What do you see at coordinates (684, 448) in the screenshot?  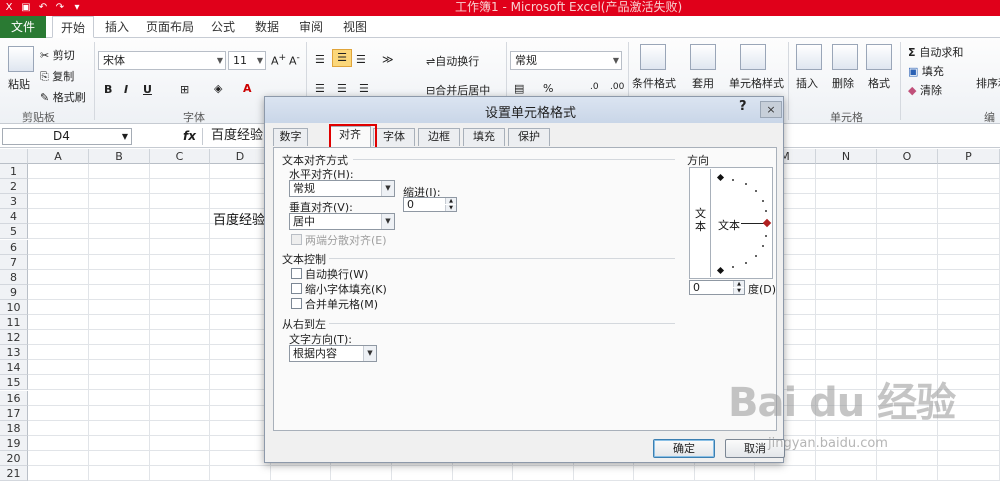 I see `ok-button: 确定` at bounding box center [684, 448].